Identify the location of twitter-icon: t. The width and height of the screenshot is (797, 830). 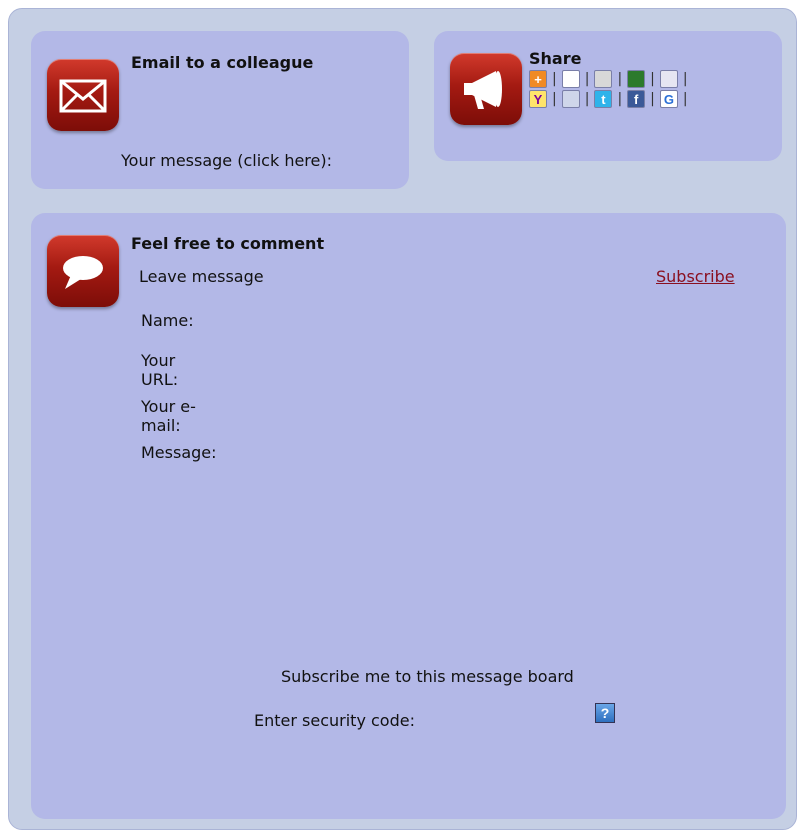
(603, 99).